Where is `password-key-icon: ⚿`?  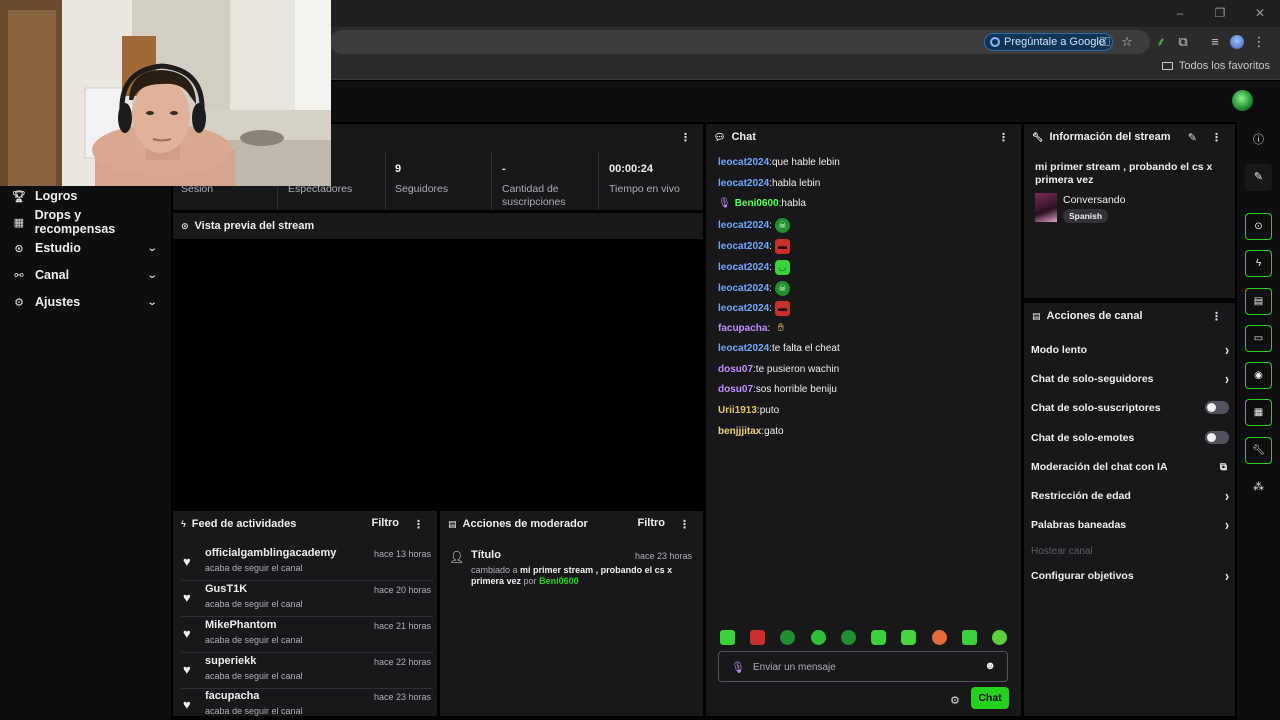 password-key-icon: ⚿ is located at coordinates (1105, 42).